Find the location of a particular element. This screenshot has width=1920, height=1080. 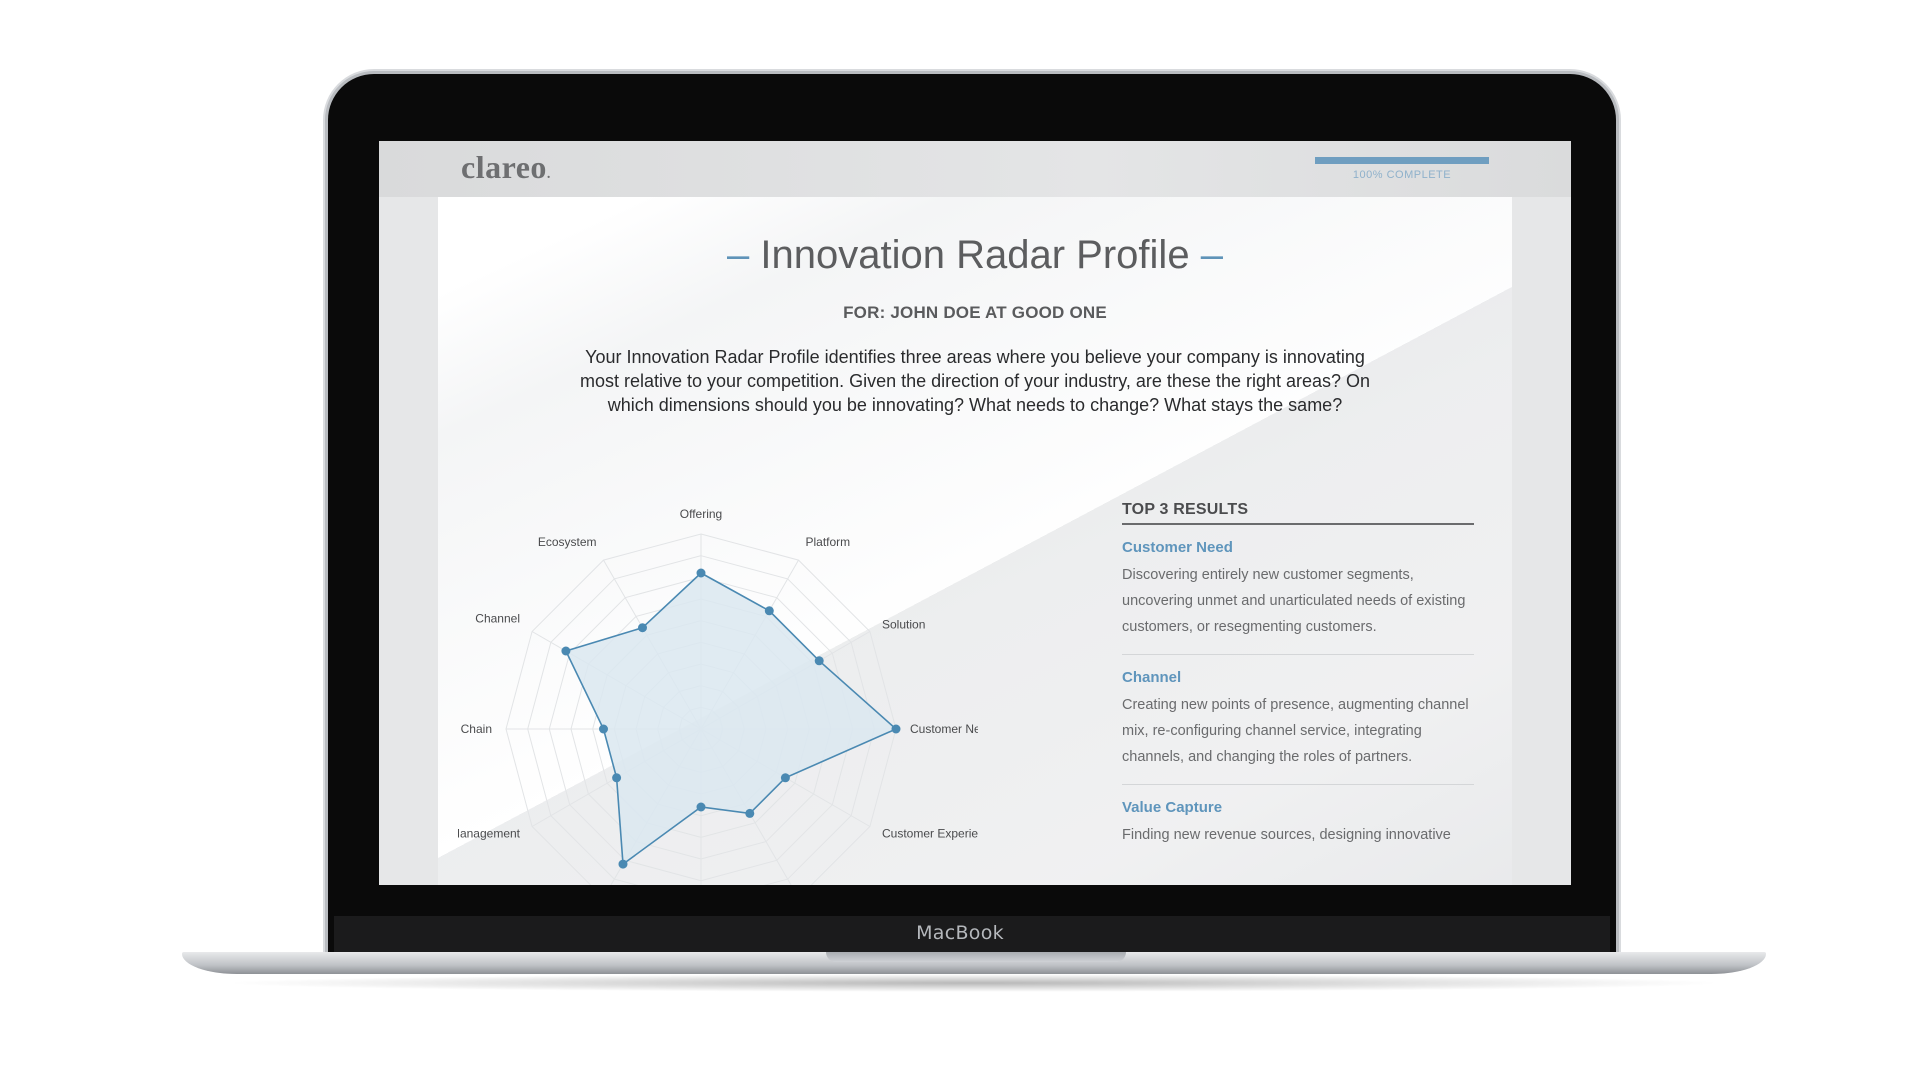

radar-axis-label: Customer Need is located at coordinates (944, 729).